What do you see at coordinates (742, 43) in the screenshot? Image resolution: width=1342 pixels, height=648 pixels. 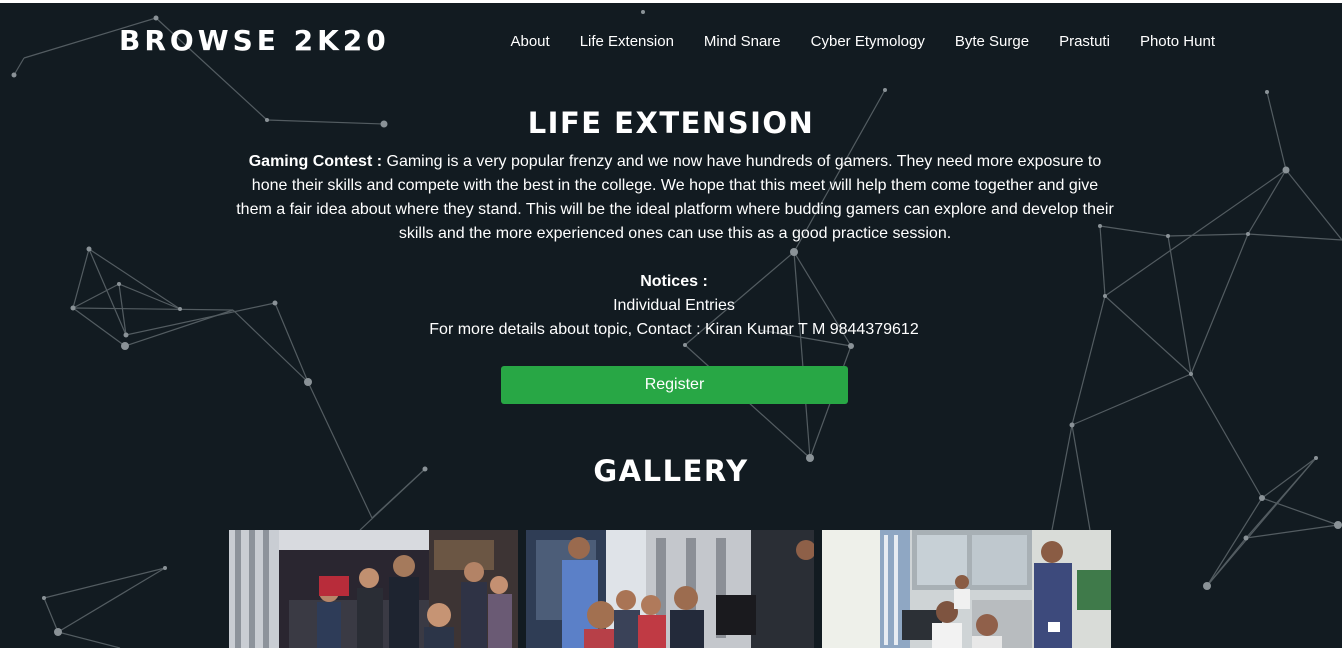 I see `nav-link-mind-snare: Mind Snare` at bounding box center [742, 43].